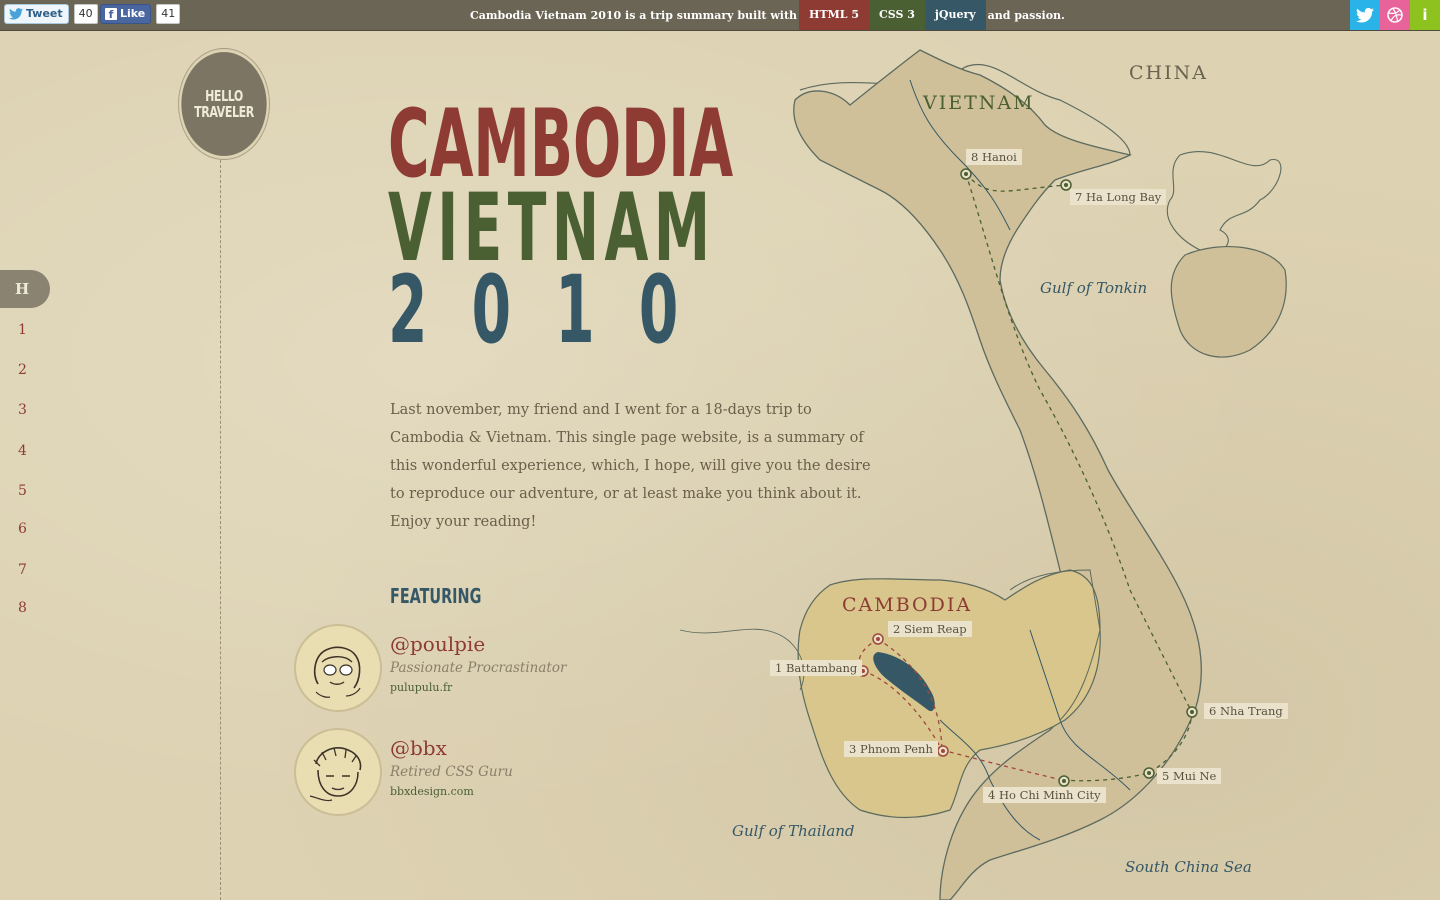 Image resolution: width=1440 pixels, height=900 pixels. Describe the element at coordinates (816, 668) in the screenshot. I see `place-label-battambang: 1 Battambang` at that location.